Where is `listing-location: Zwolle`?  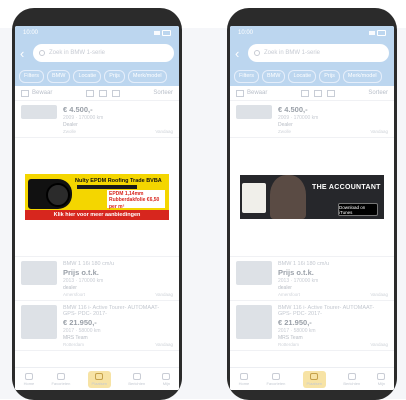
listing-location: Zwolle is located at coordinates (70, 131).